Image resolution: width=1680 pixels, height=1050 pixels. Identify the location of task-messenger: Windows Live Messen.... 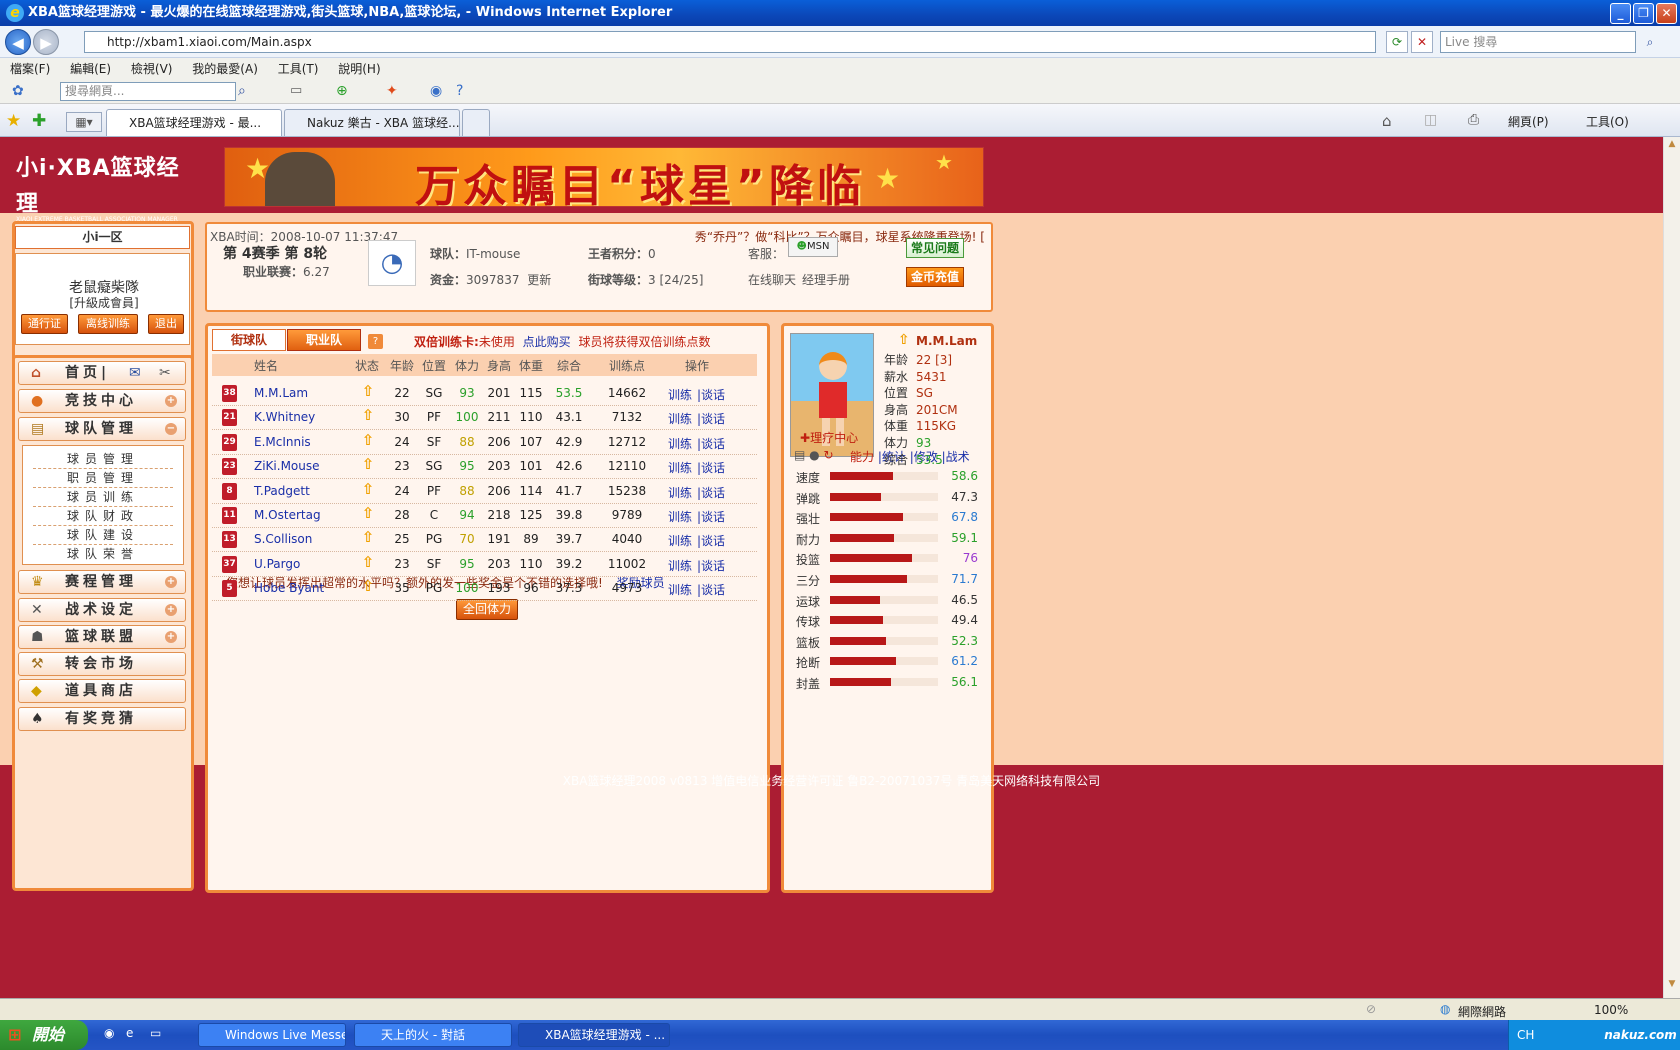
(272, 1035).